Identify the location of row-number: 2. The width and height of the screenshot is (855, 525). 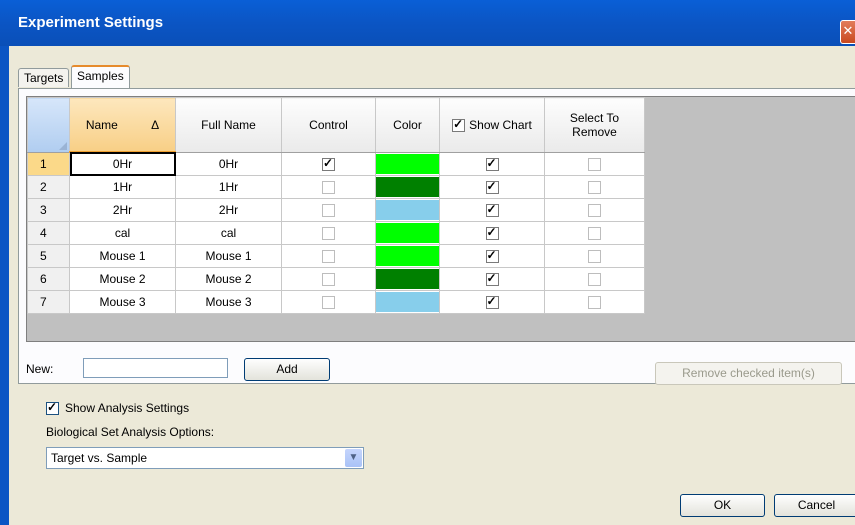
(48, 187).